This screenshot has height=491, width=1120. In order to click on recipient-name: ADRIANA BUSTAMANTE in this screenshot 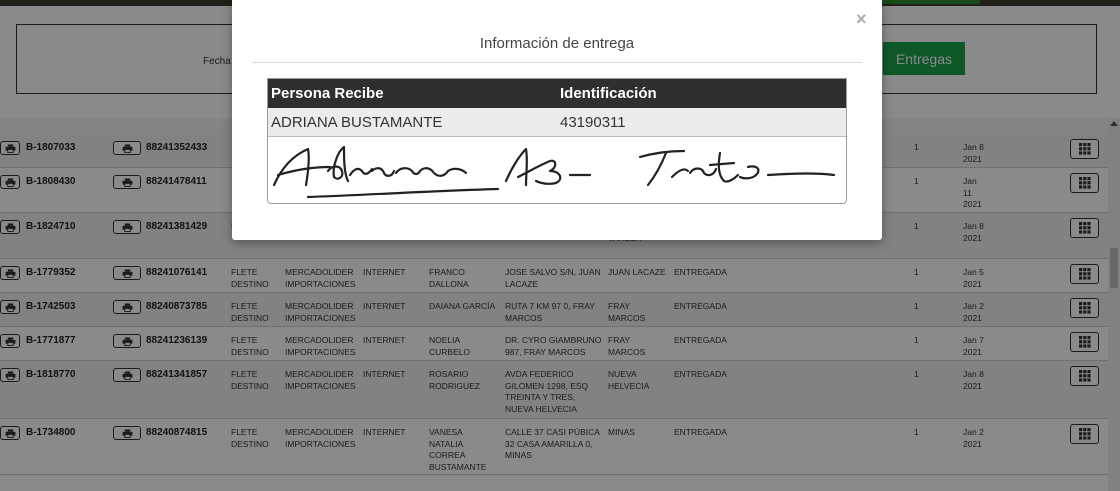, I will do `click(357, 122)`.